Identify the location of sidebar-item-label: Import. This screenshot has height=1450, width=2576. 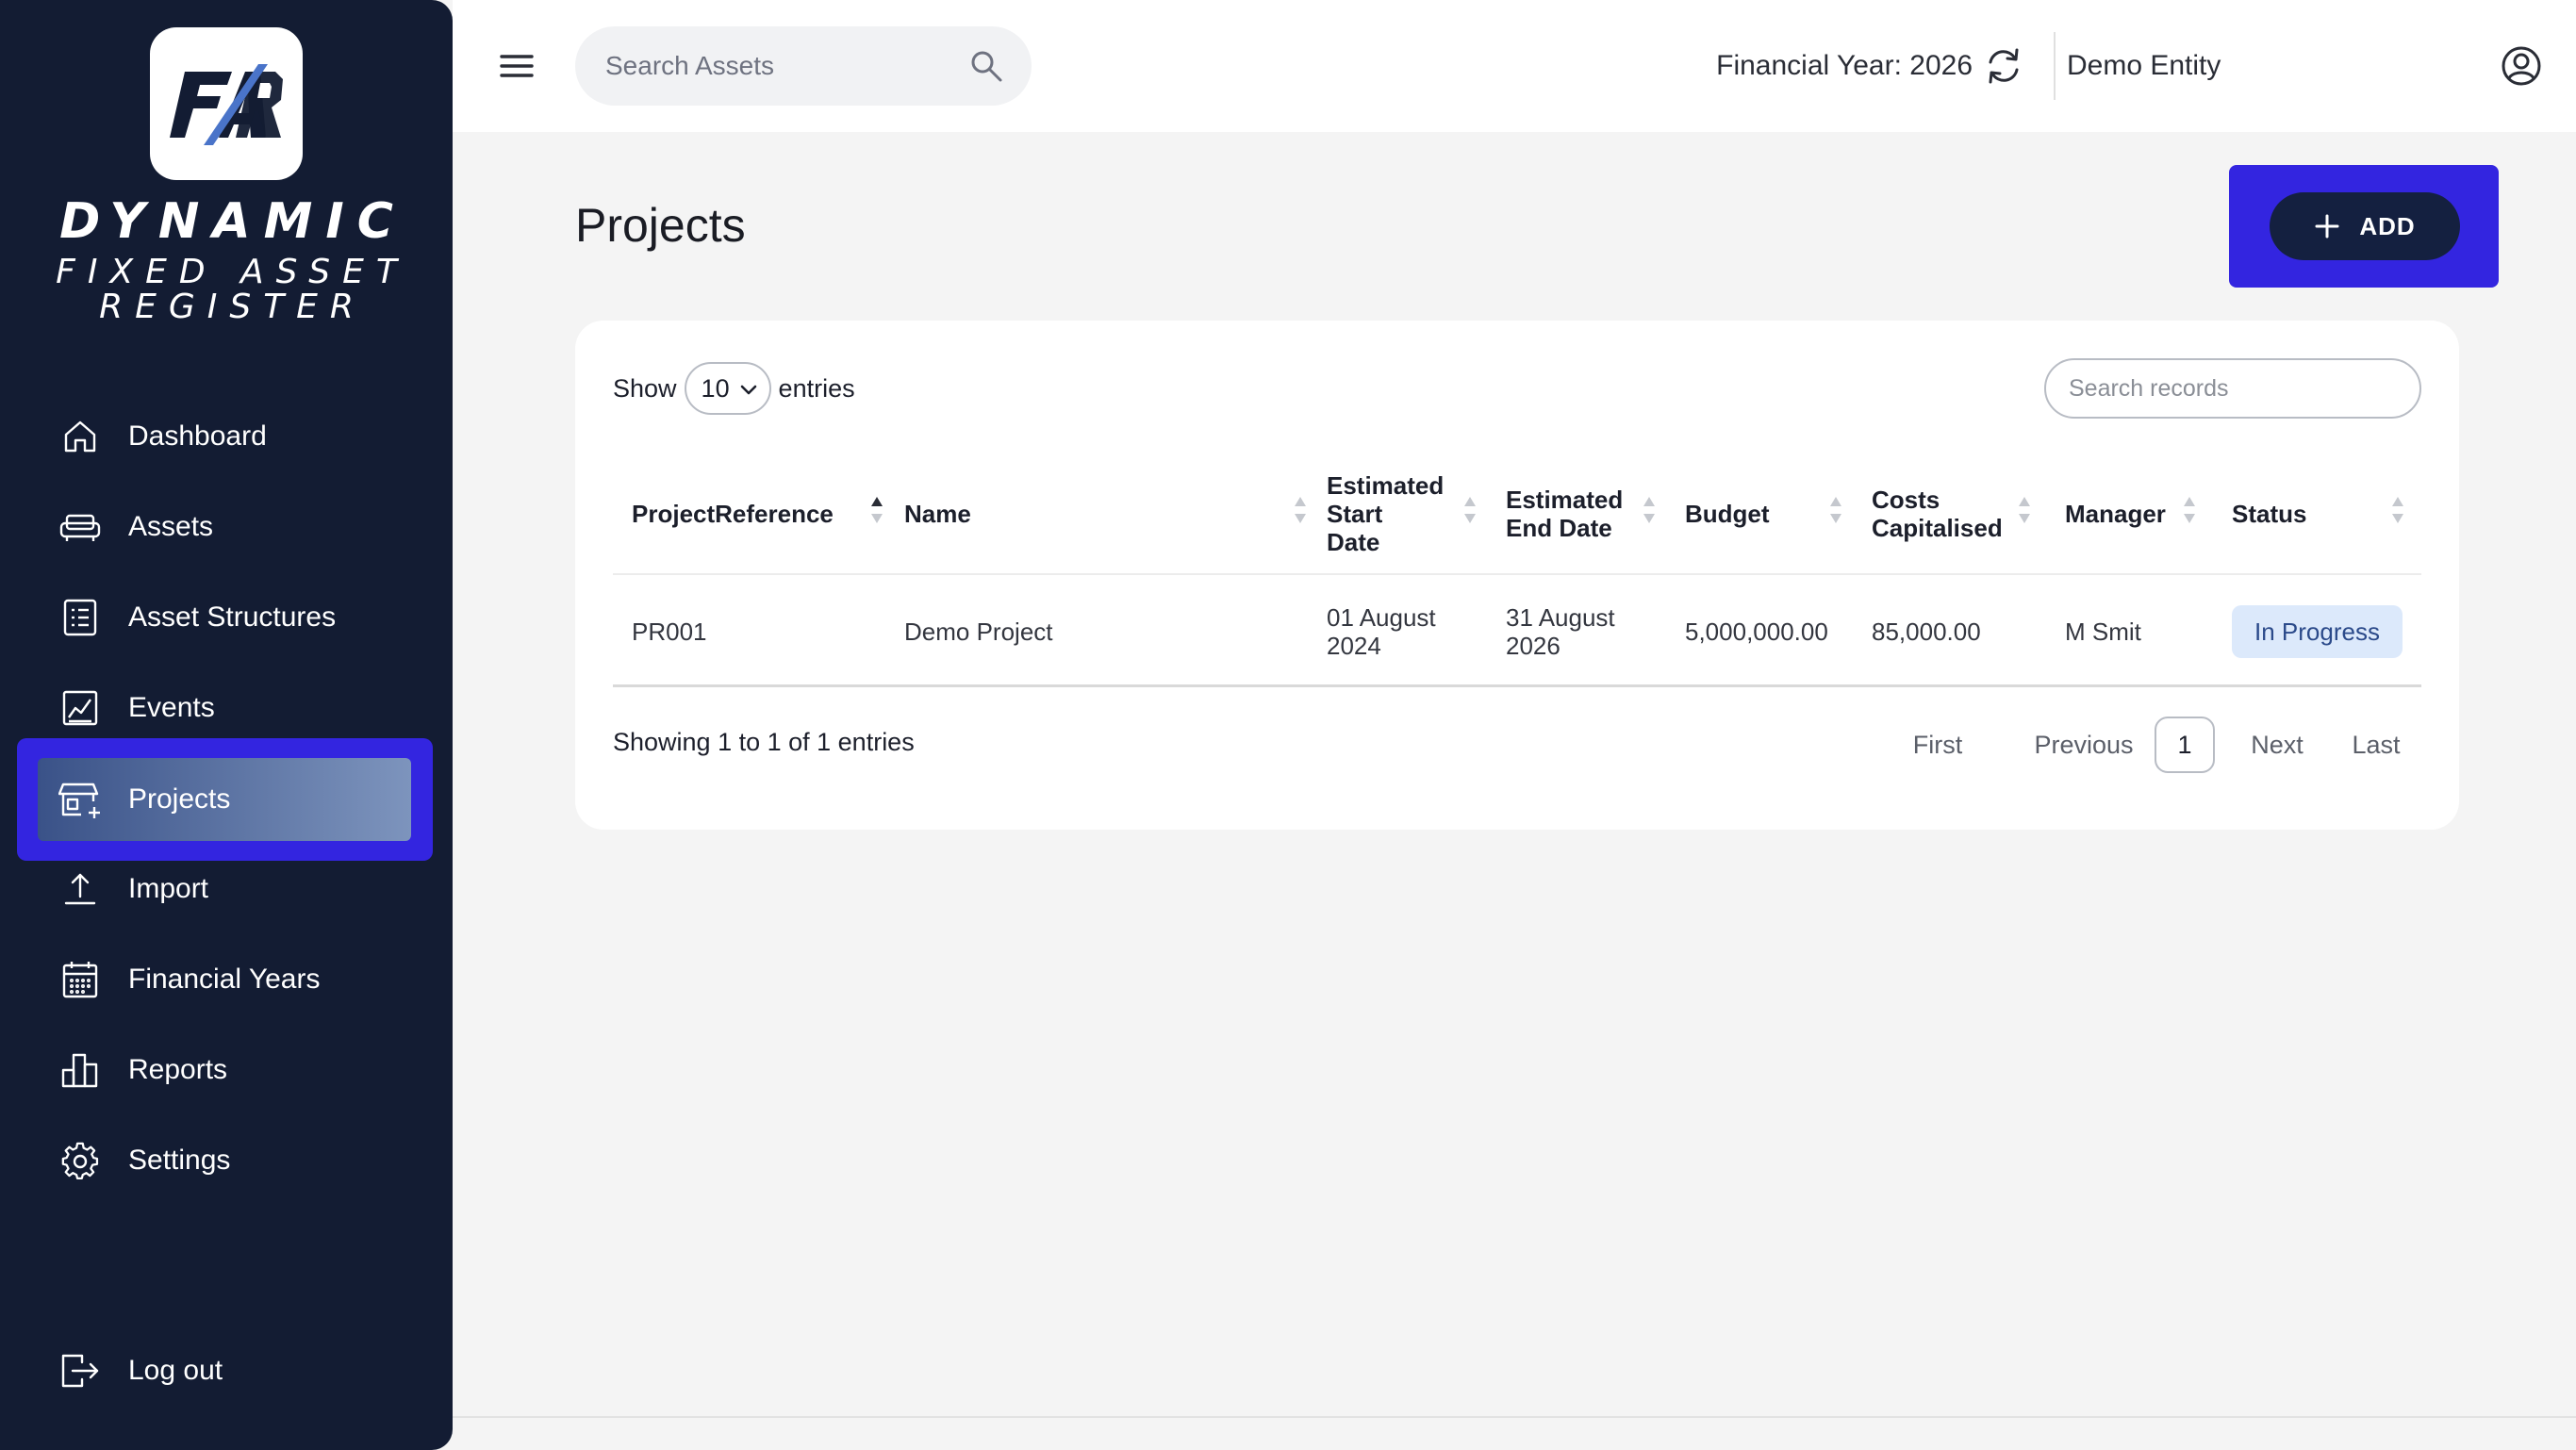
(168, 888).